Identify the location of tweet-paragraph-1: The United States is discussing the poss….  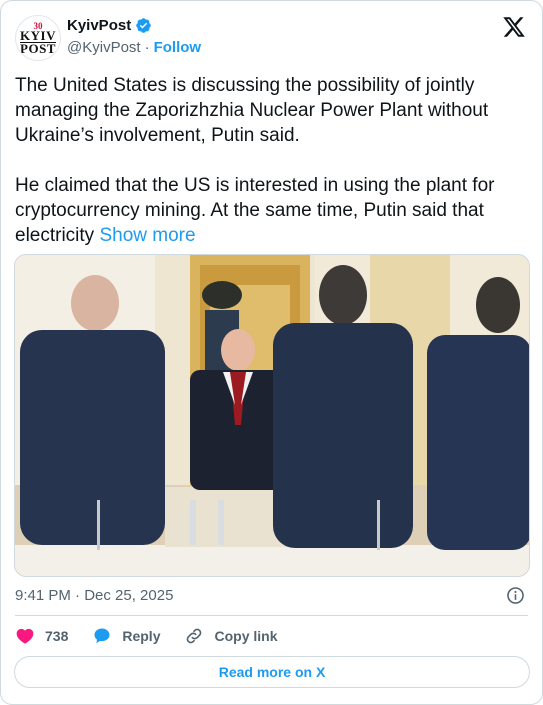
(252, 110).